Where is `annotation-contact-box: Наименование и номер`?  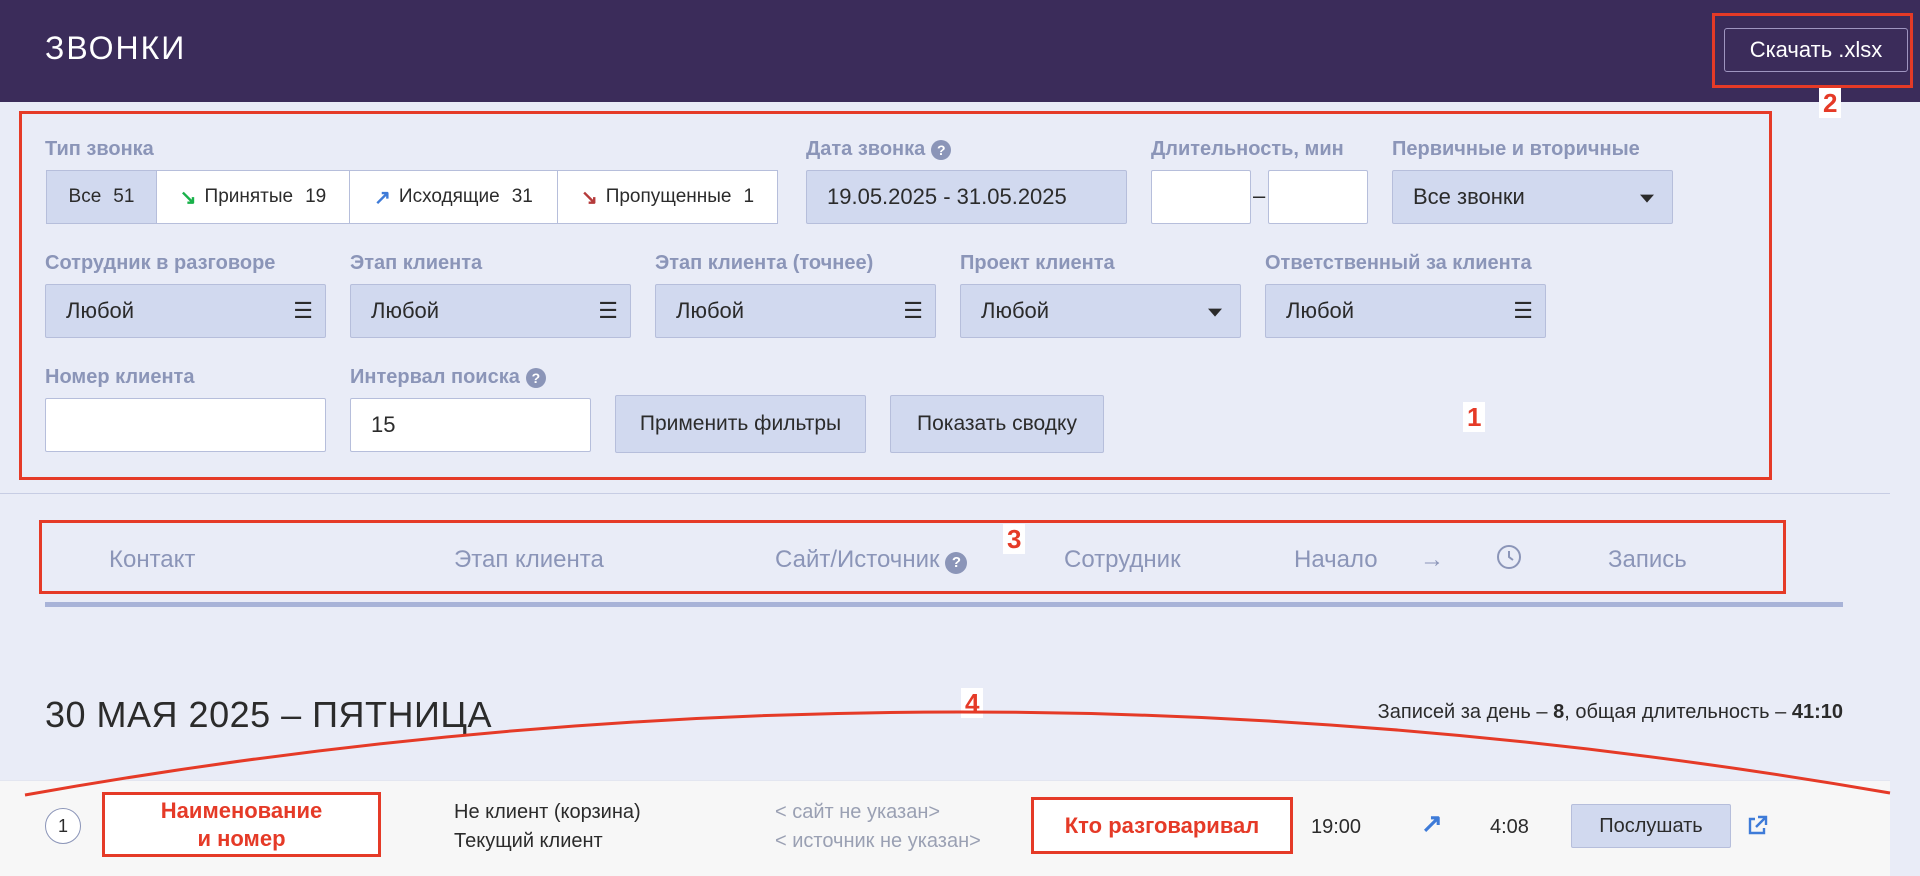 annotation-contact-box: Наименование и номер is located at coordinates (241, 824).